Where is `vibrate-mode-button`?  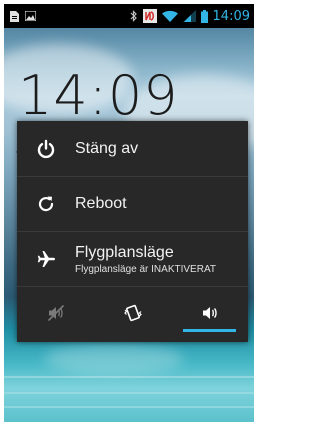 vibrate-mode-button is located at coordinates (132, 314).